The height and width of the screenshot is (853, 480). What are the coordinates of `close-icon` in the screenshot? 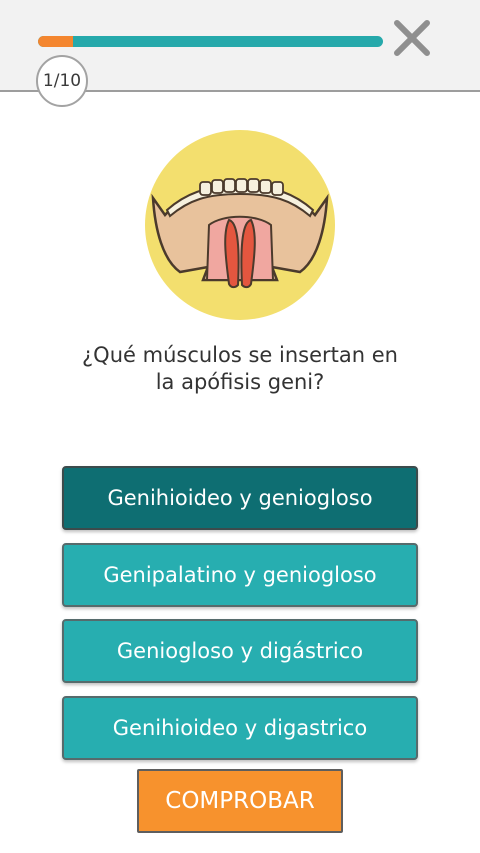 It's located at (412, 38).